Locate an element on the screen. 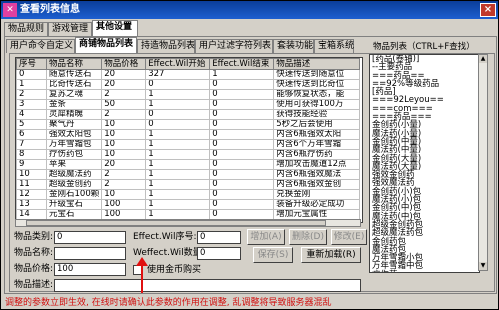 The width and height of the screenshot is (499, 310). table-cell: 8 is located at coordinates (31, 154).